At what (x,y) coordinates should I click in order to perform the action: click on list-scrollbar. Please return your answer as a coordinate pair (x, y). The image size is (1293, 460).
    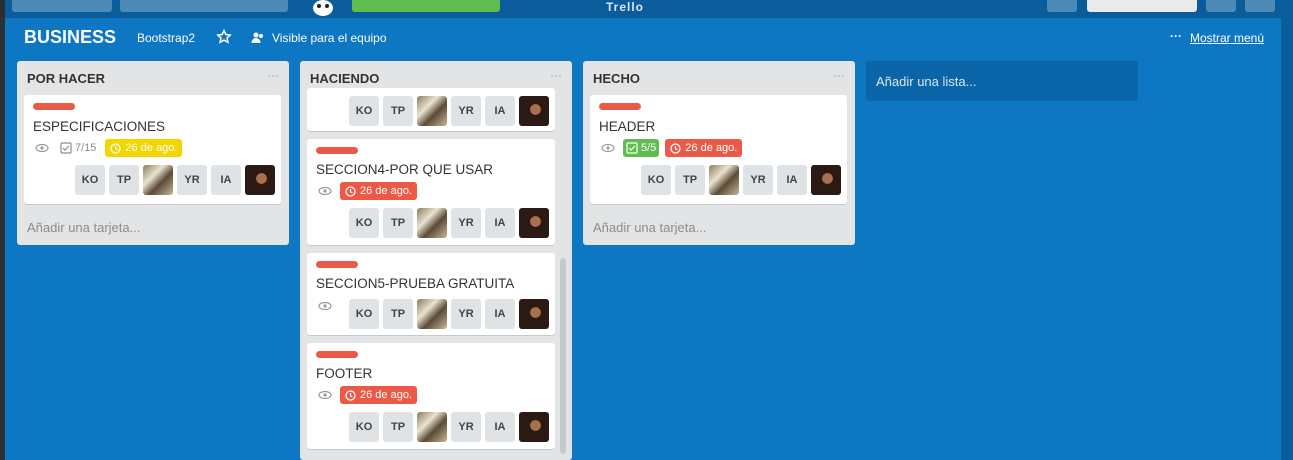
    Looking at the image, I should click on (563, 356).